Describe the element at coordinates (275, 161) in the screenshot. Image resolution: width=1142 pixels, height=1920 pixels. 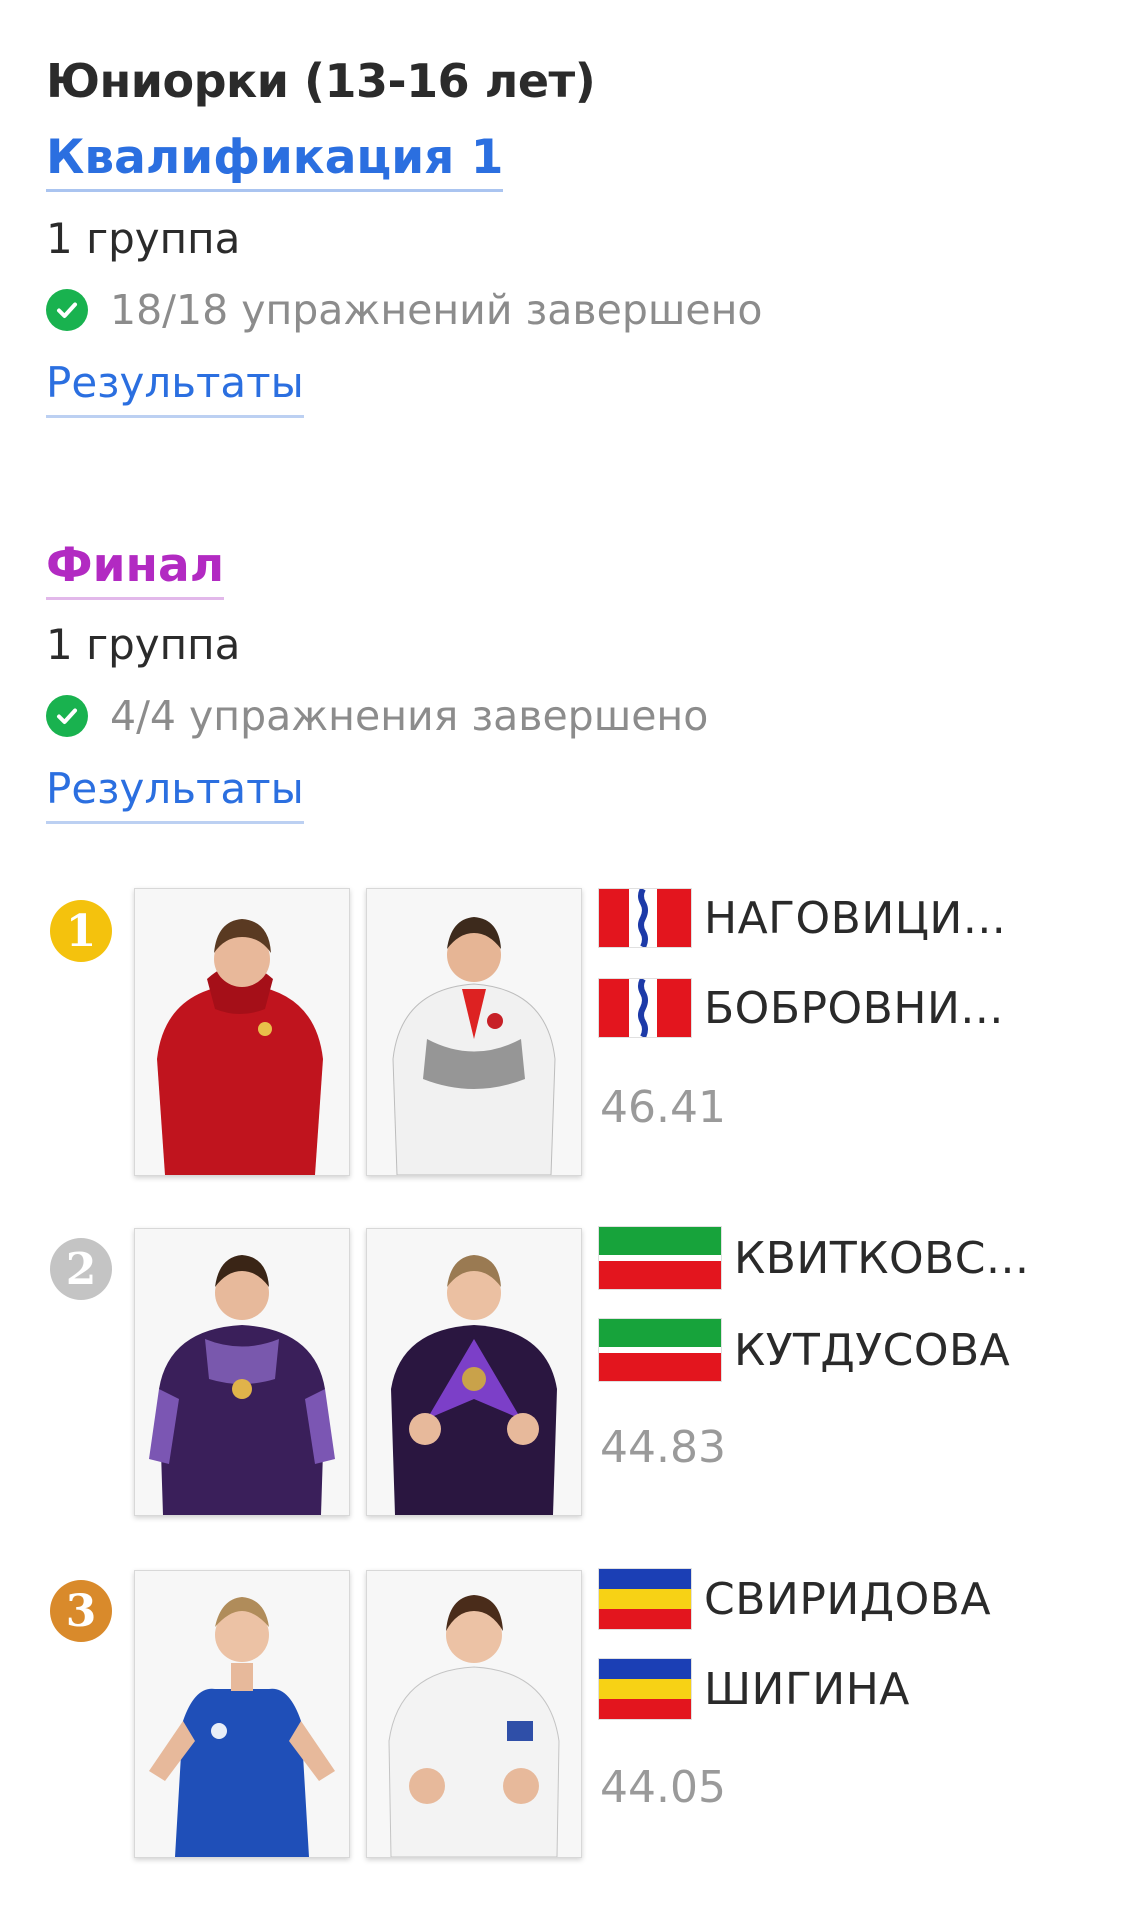
I see `qualification-title-link: Квалификация 1` at that location.